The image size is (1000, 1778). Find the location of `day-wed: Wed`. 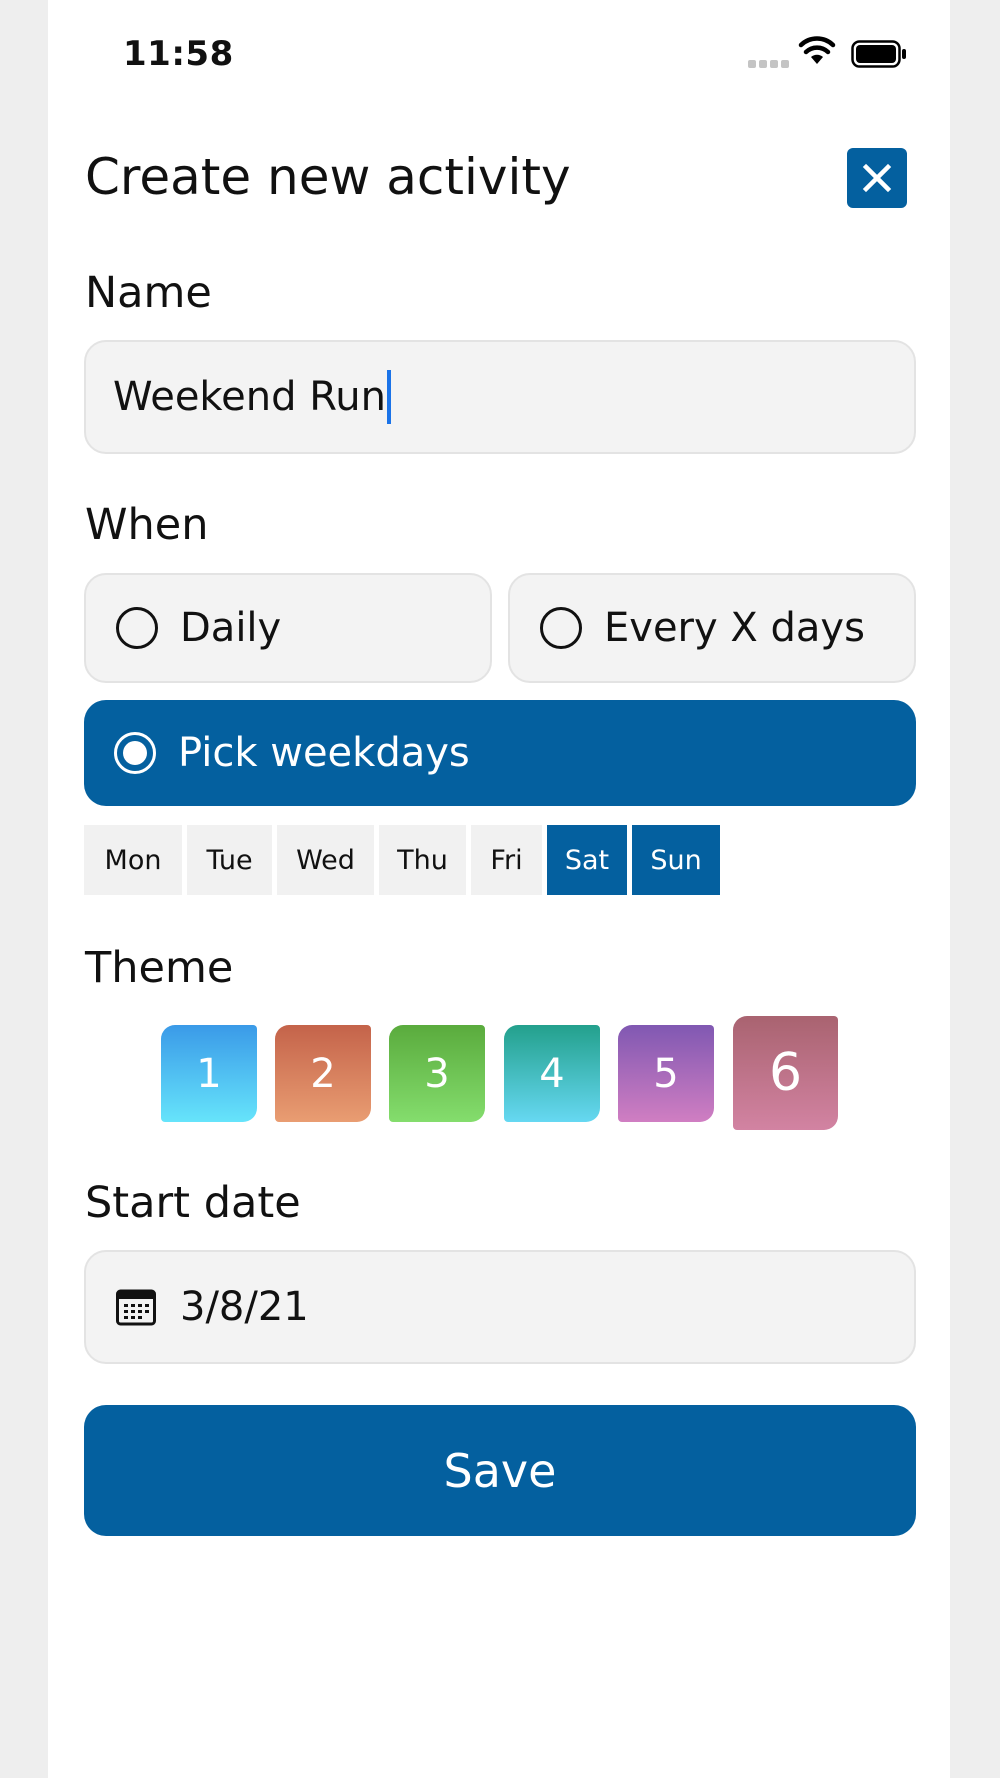

day-wed: Wed is located at coordinates (325, 860).